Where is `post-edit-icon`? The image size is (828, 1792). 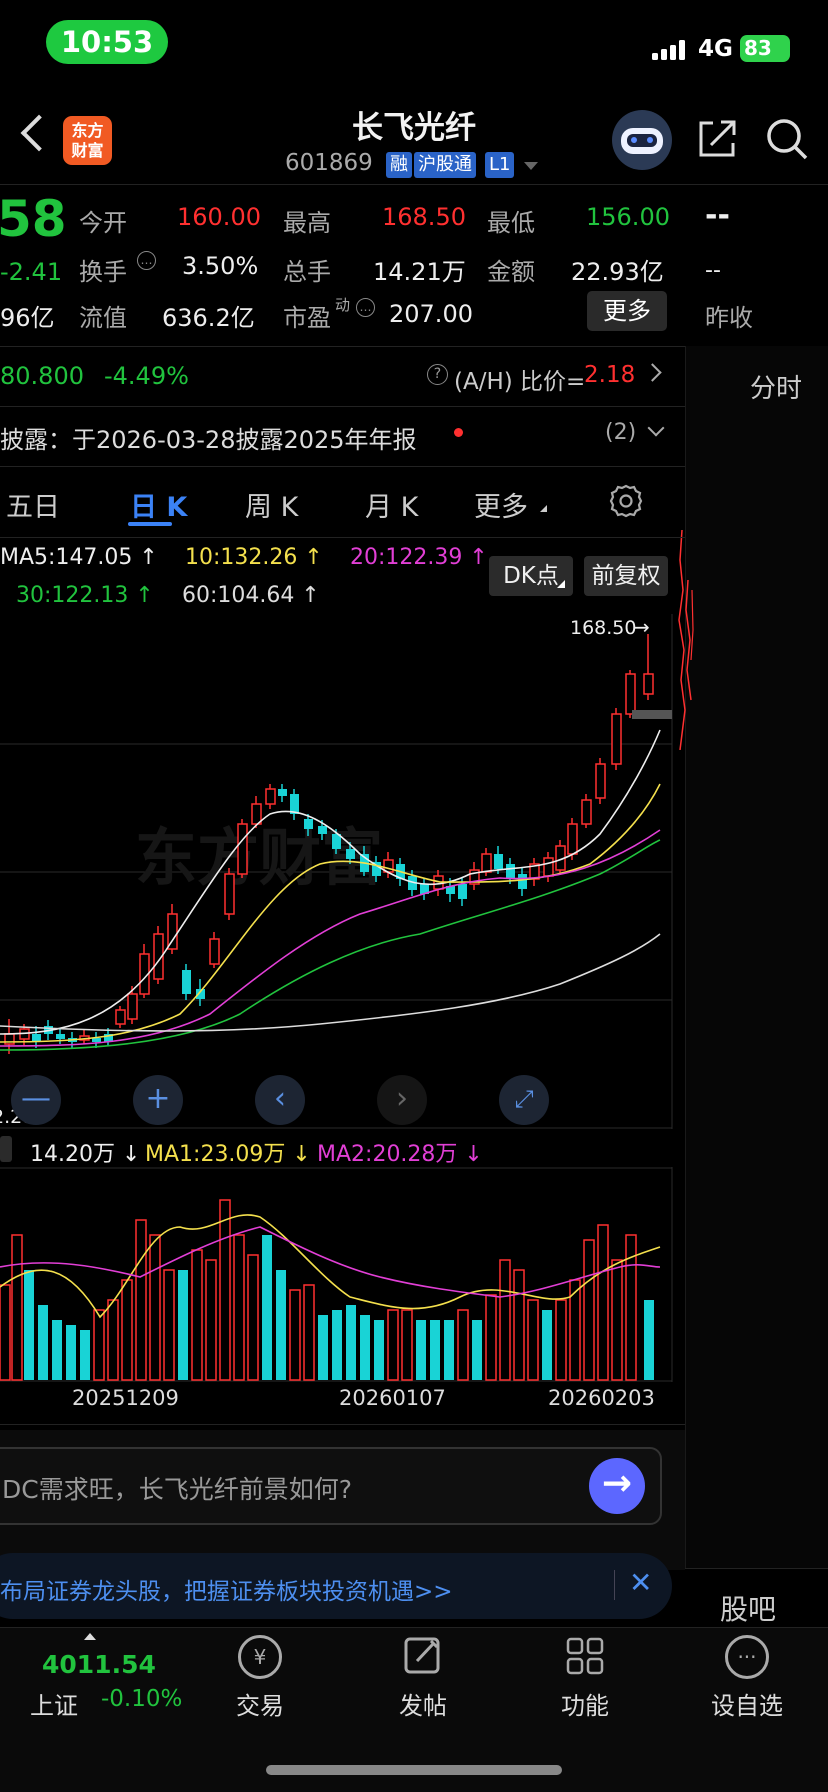 post-edit-icon is located at coordinates (423, 1655).